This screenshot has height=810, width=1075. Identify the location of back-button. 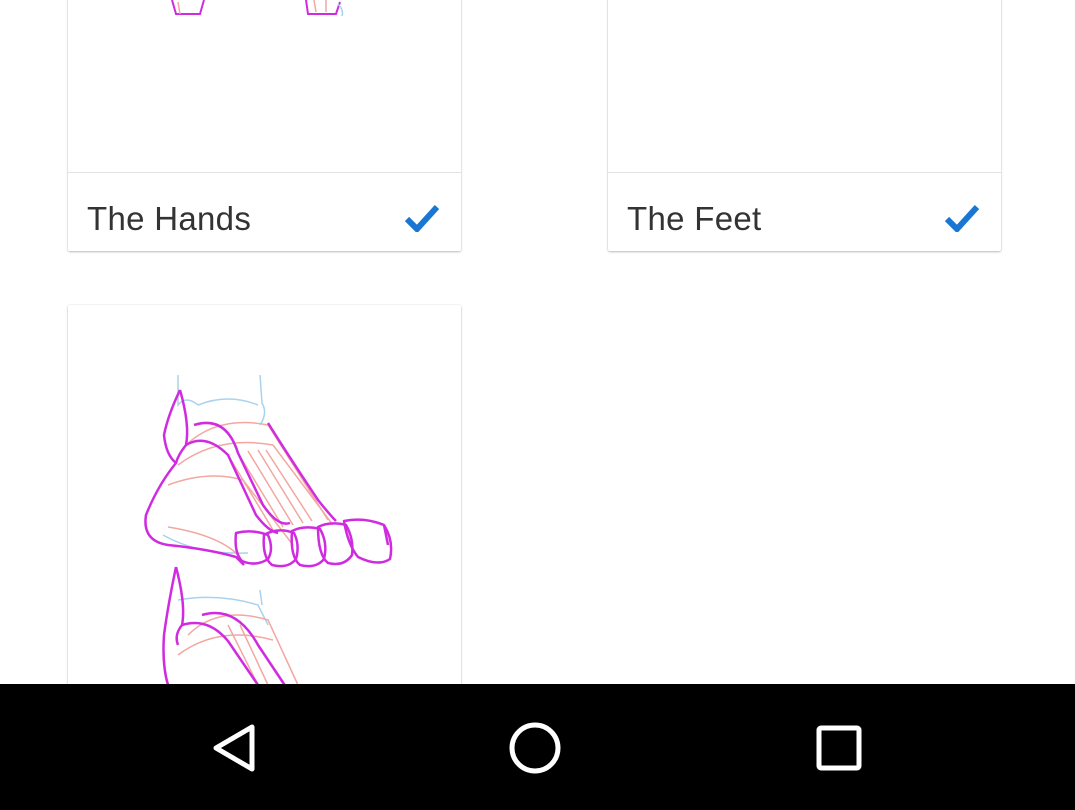
(233, 748).